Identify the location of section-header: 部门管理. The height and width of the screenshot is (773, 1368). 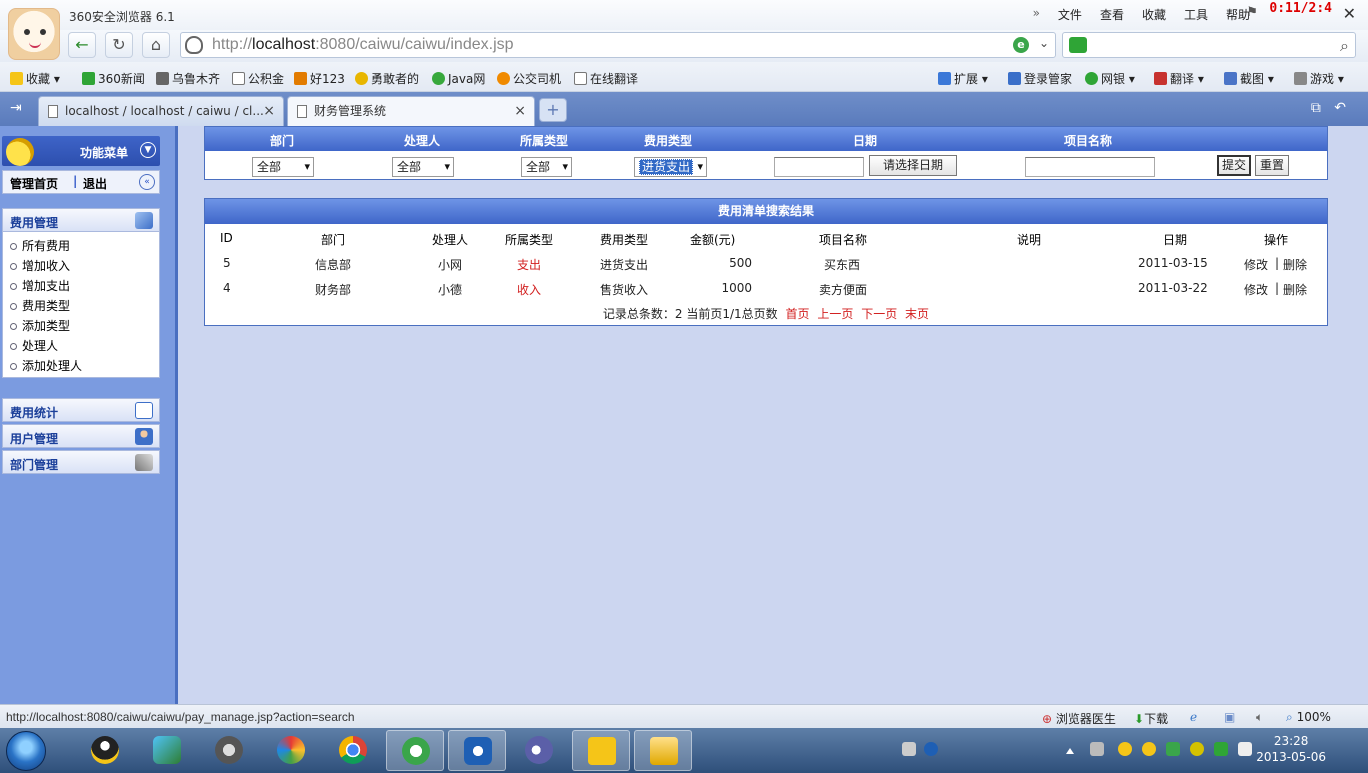
(81, 462).